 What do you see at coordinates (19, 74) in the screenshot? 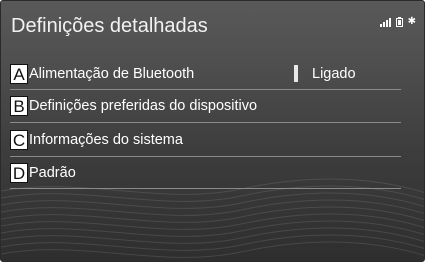
I see `callout-letter: A` at bounding box center [19, 74].